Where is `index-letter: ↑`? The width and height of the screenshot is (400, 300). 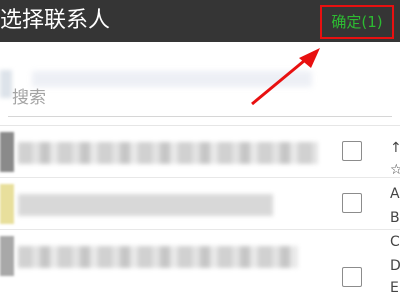
index-letter: ↑ is located at coordinates (395, 148).